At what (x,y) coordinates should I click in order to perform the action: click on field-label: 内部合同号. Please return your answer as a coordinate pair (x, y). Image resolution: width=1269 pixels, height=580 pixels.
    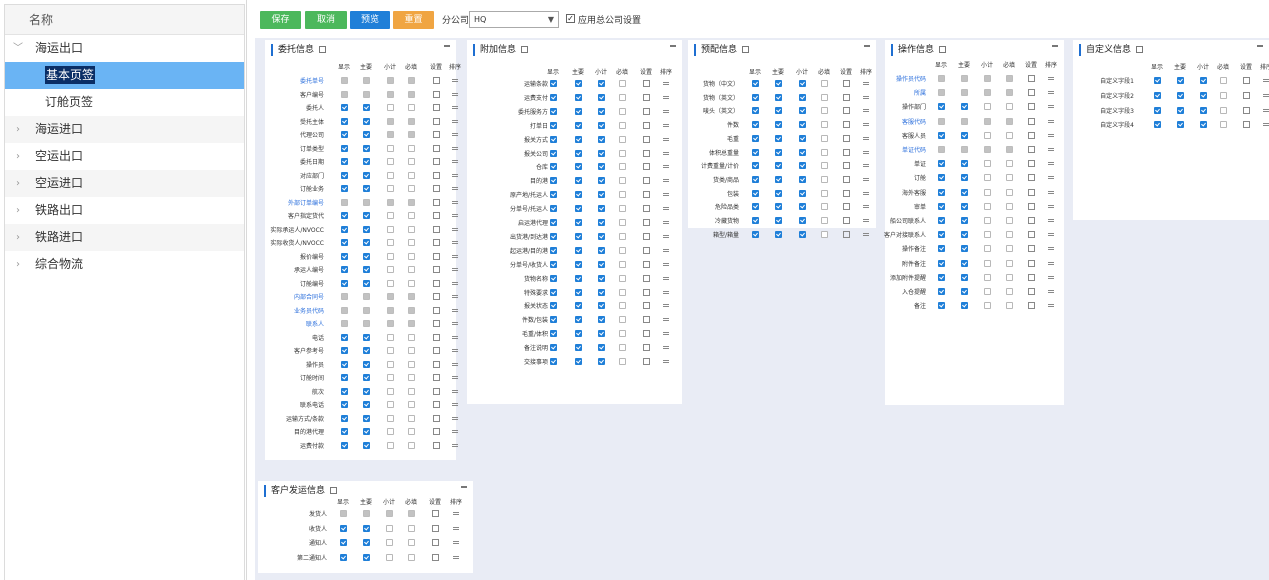
    Looking at the image, I should click on (309, 296).